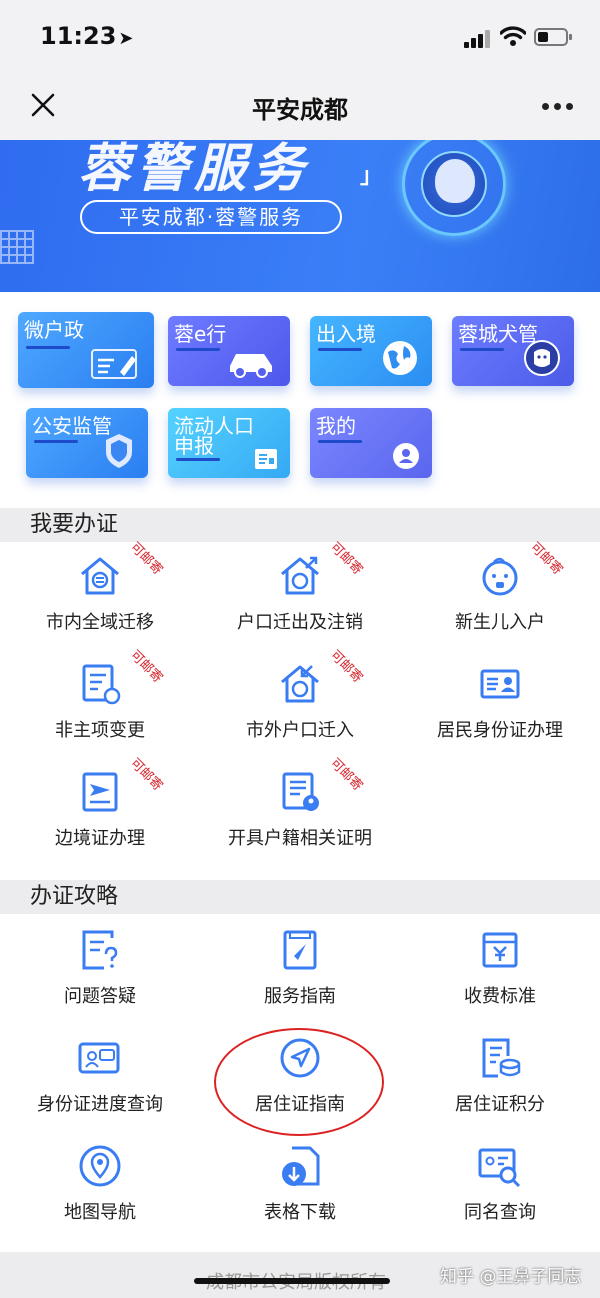  What do you see at coordinates (371, 443) in the screenshot?
I see `tile-wode: 我的` at bounding box center [371, 443].